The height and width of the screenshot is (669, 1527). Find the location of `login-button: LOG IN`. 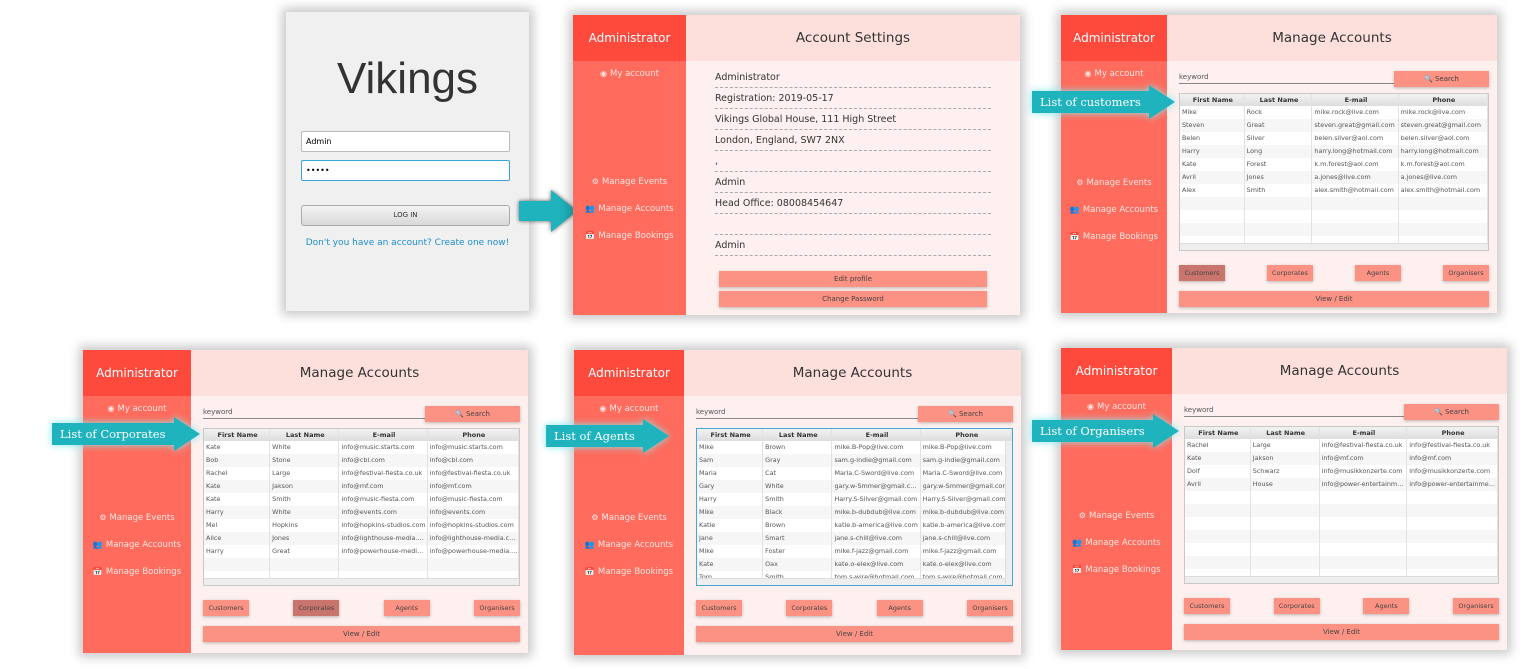

login-button: LOG IN is located at coordinates (405, 215).